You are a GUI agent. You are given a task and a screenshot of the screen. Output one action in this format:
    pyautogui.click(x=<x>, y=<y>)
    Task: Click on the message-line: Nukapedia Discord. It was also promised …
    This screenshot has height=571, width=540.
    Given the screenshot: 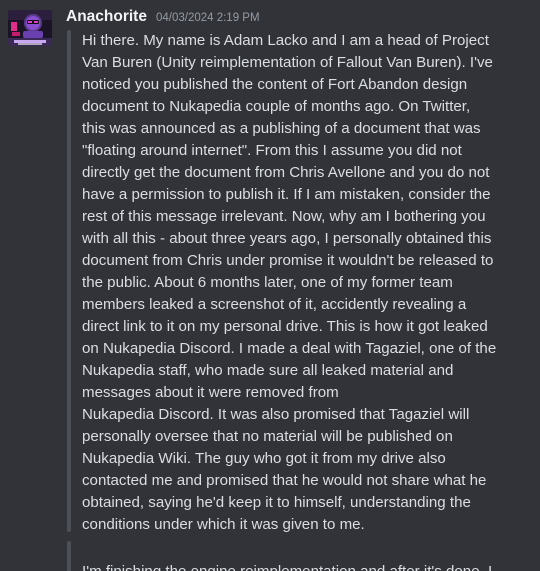 What is the action you would take?
    pyautogui.click(x=276, y=414)
    